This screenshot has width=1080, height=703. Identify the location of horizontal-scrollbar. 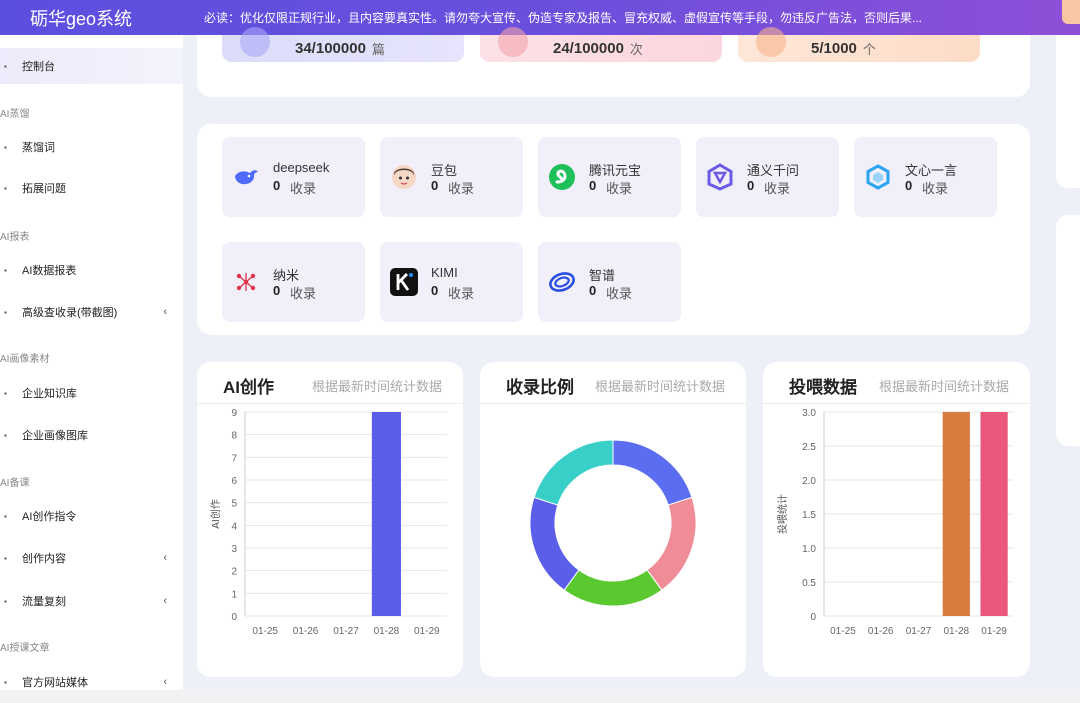
(540, 696).